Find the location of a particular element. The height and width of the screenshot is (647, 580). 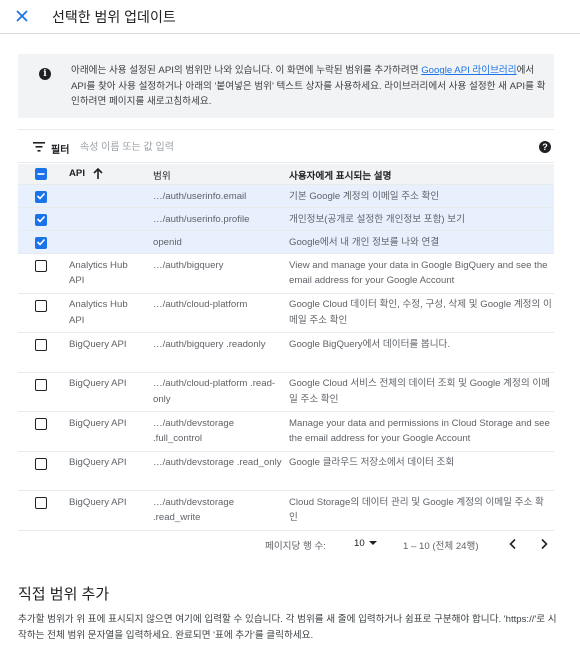

filter-bar: 필터 ? is located at coordinates (286, 146).